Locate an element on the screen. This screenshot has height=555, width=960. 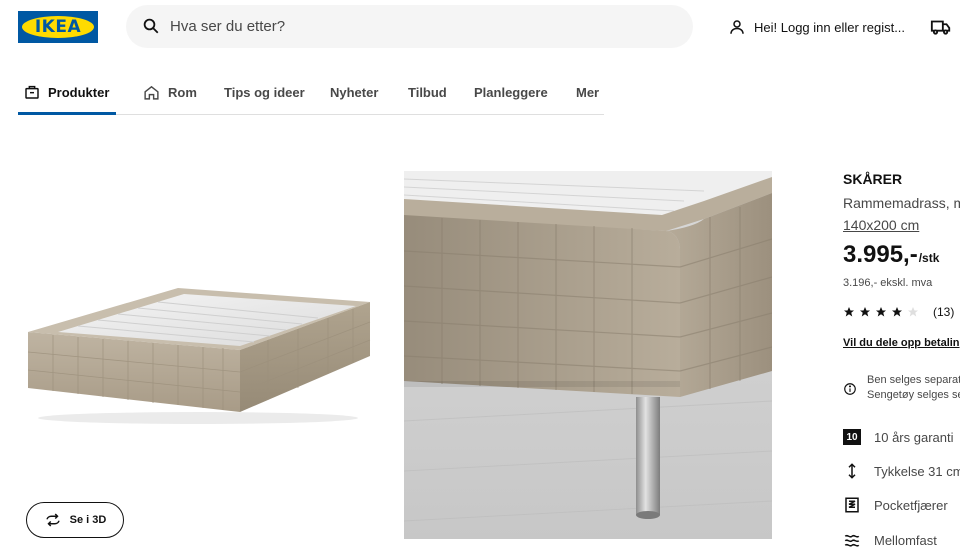
feature-thickness: Tykkelse 31 cm is located at coordinates (901, 471).